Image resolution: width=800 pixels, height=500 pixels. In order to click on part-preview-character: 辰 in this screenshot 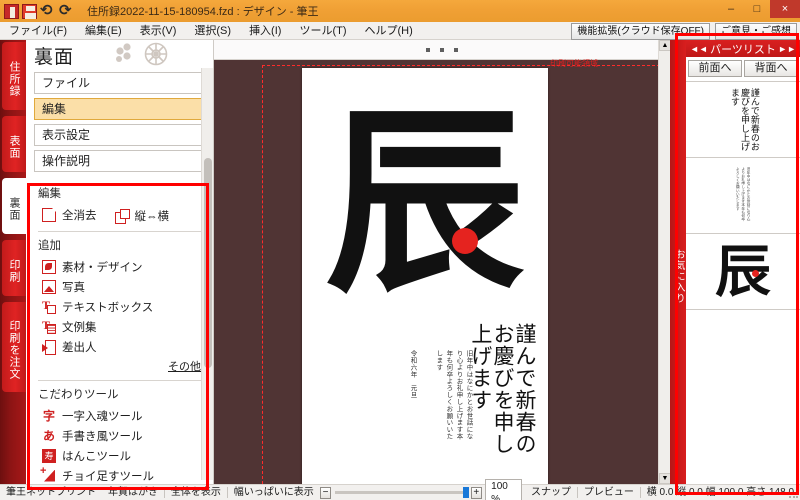, I will do `click(743, 272)`.